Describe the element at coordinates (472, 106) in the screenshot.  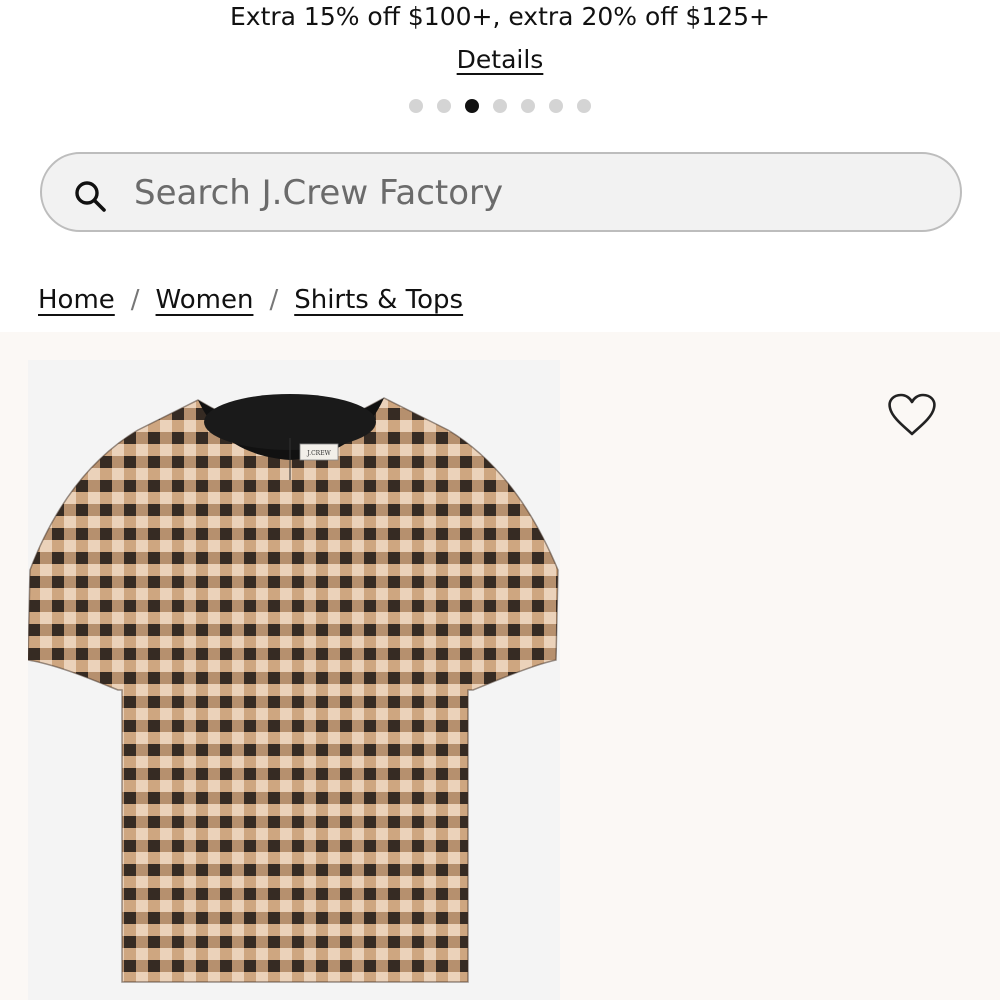
I see `carousel-dot-active` at that location.